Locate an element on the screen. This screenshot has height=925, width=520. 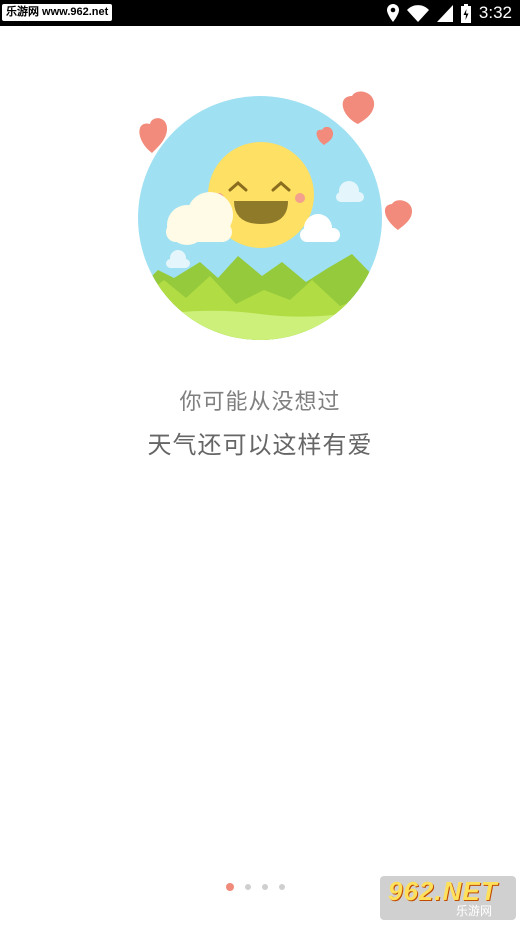
page-indicator is located at coordinates (255, 887).